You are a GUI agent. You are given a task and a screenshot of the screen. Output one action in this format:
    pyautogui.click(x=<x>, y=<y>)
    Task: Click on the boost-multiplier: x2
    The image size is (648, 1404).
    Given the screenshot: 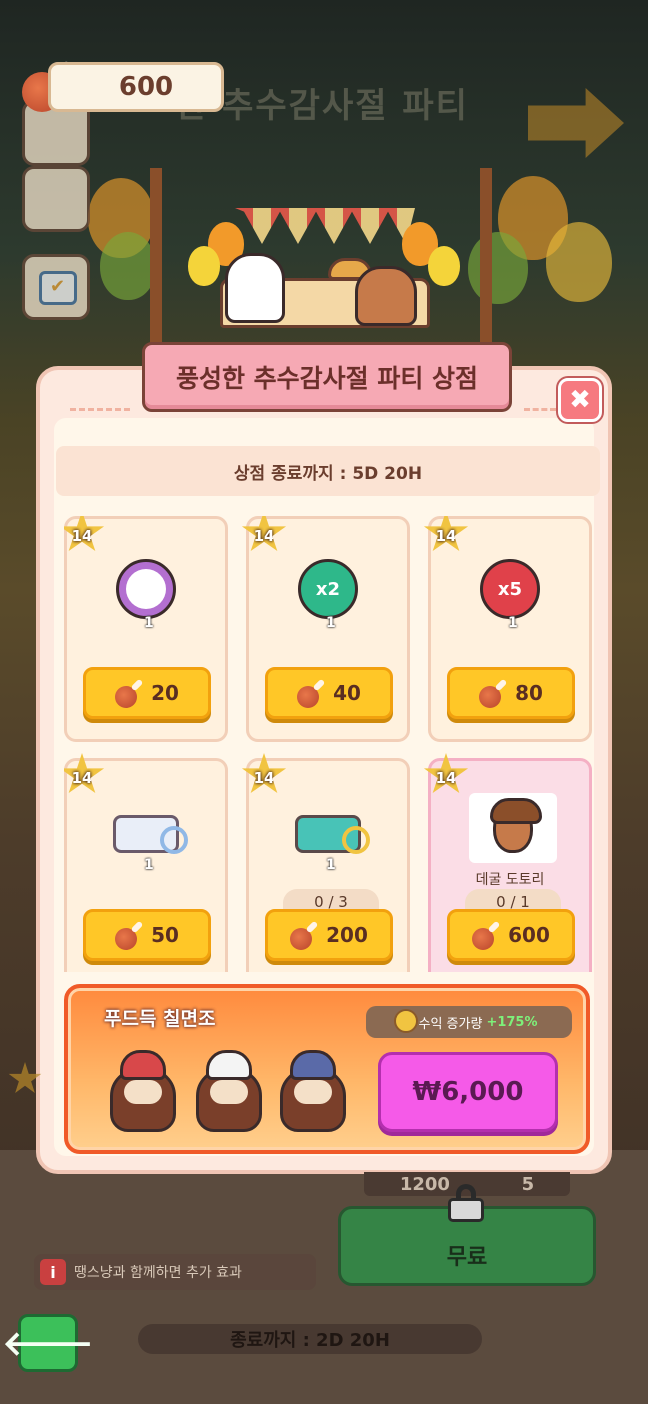 What is the action you would take?
    pyautogui.click(x=328, y=589)
    